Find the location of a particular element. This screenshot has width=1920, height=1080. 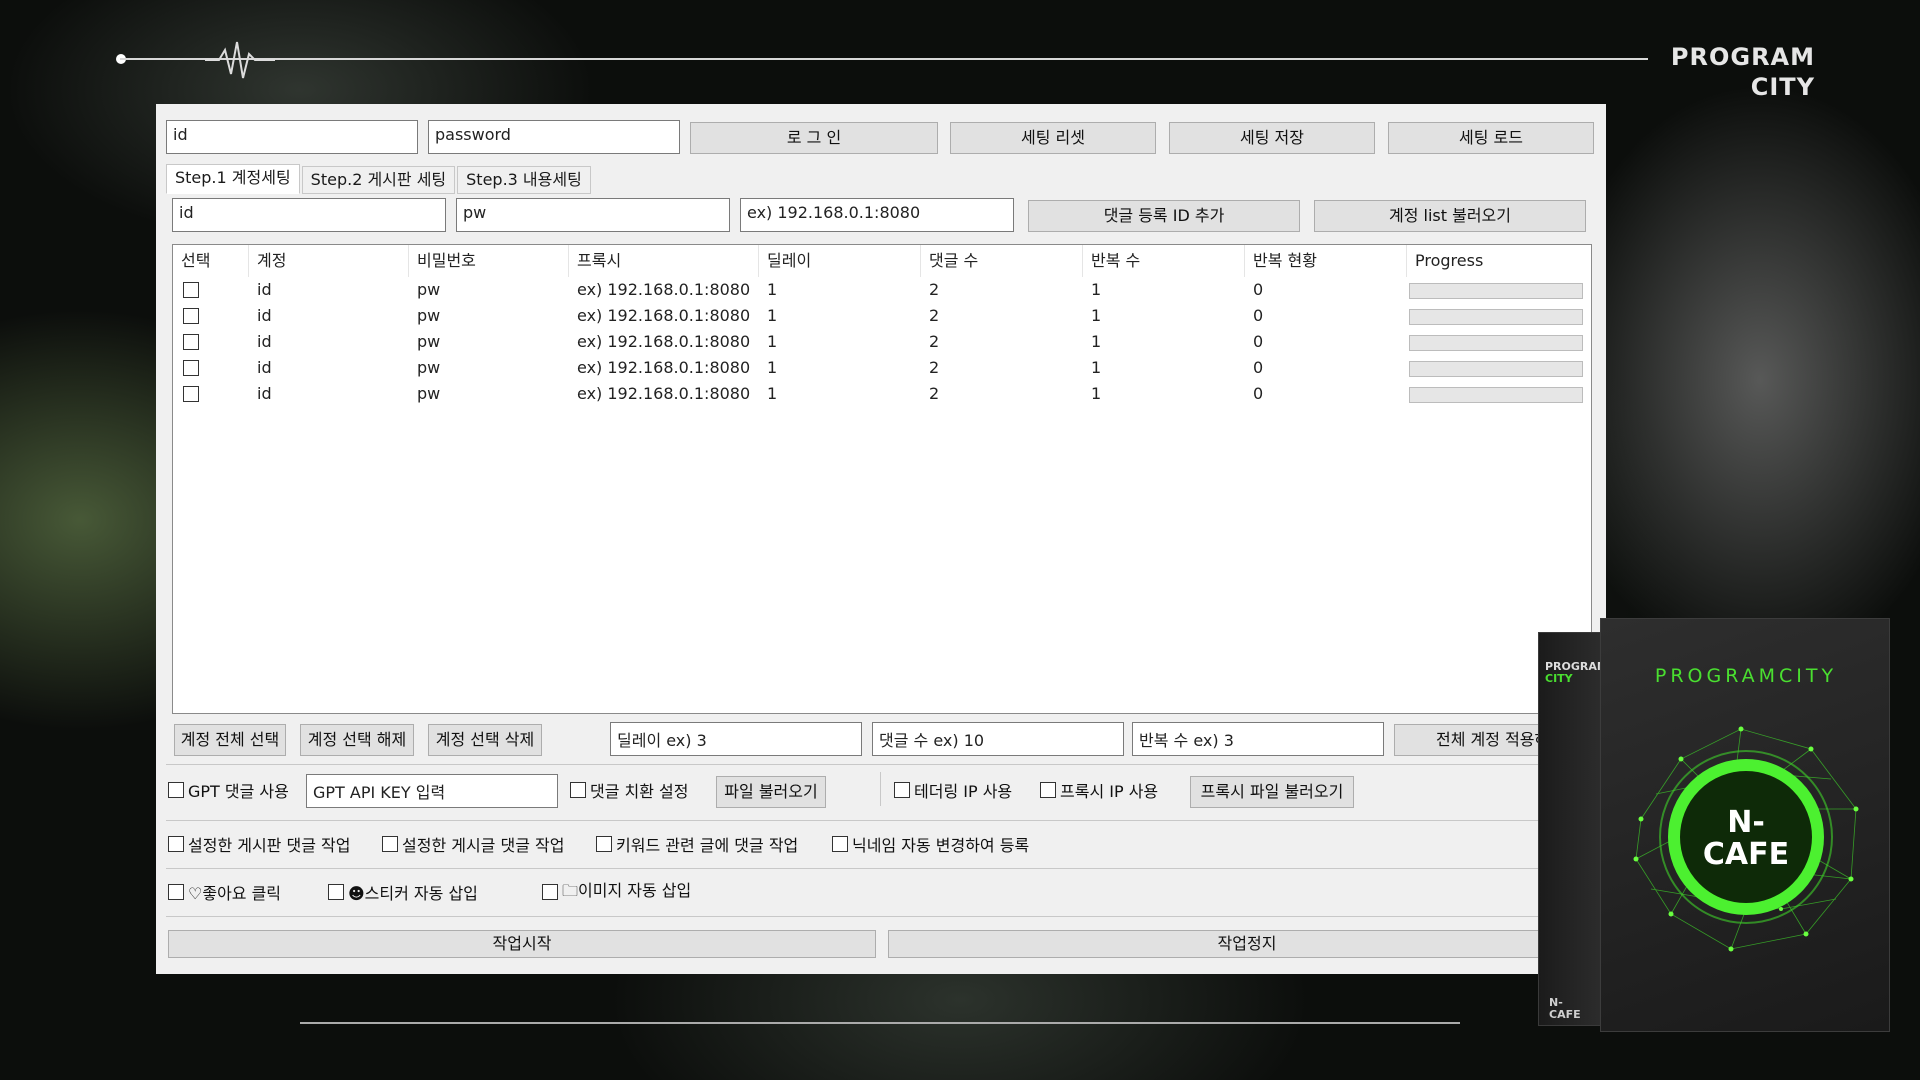

tab-step3-content: Step.3 내용세팅 is located at coordinates (524, 180).